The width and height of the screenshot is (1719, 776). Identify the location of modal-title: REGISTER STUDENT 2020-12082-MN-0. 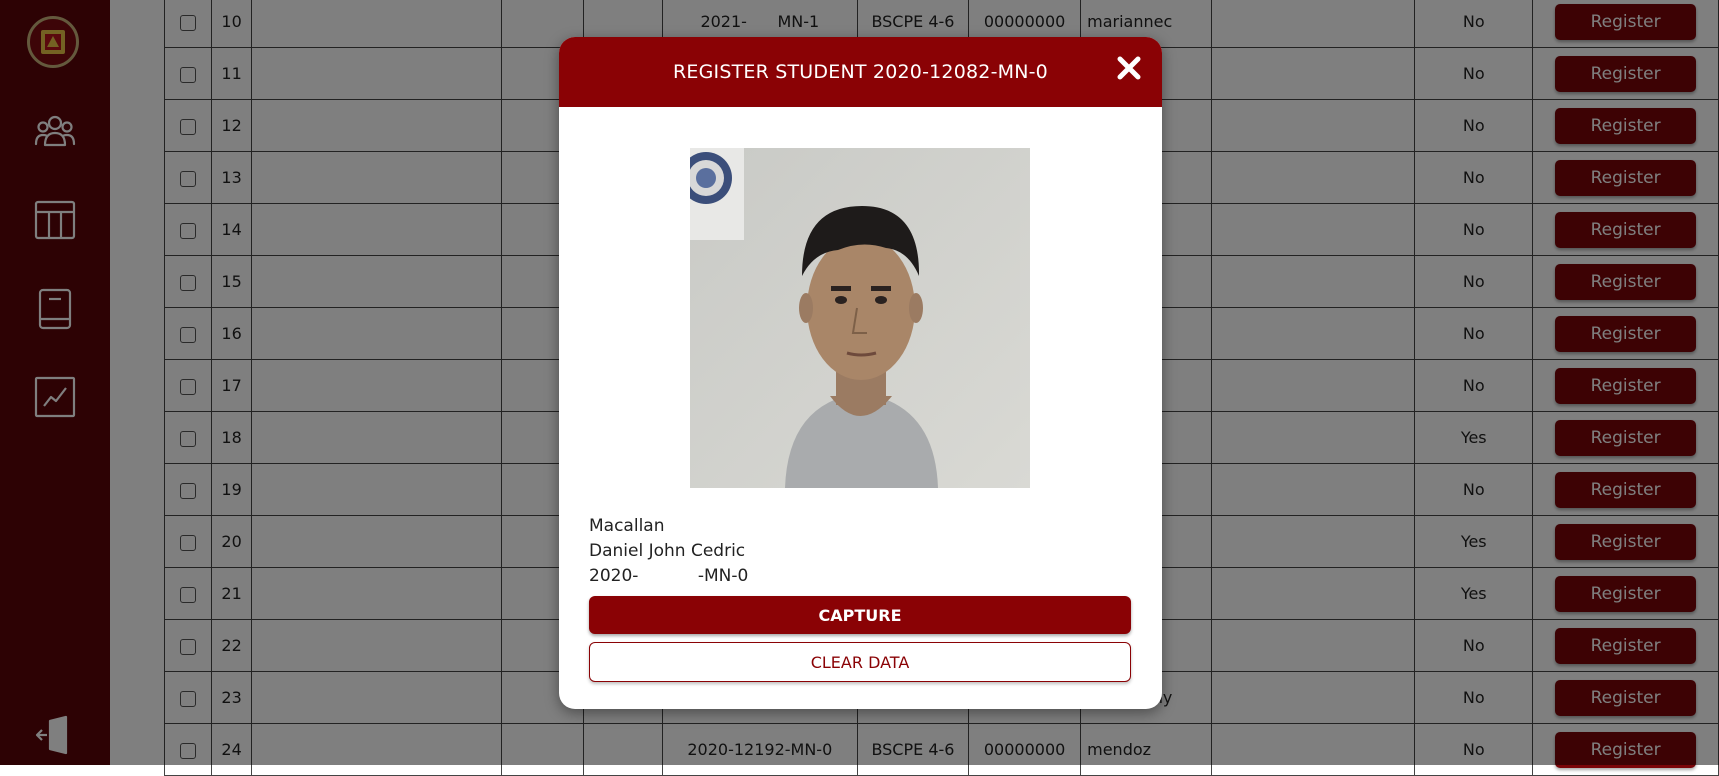
(860, 72).